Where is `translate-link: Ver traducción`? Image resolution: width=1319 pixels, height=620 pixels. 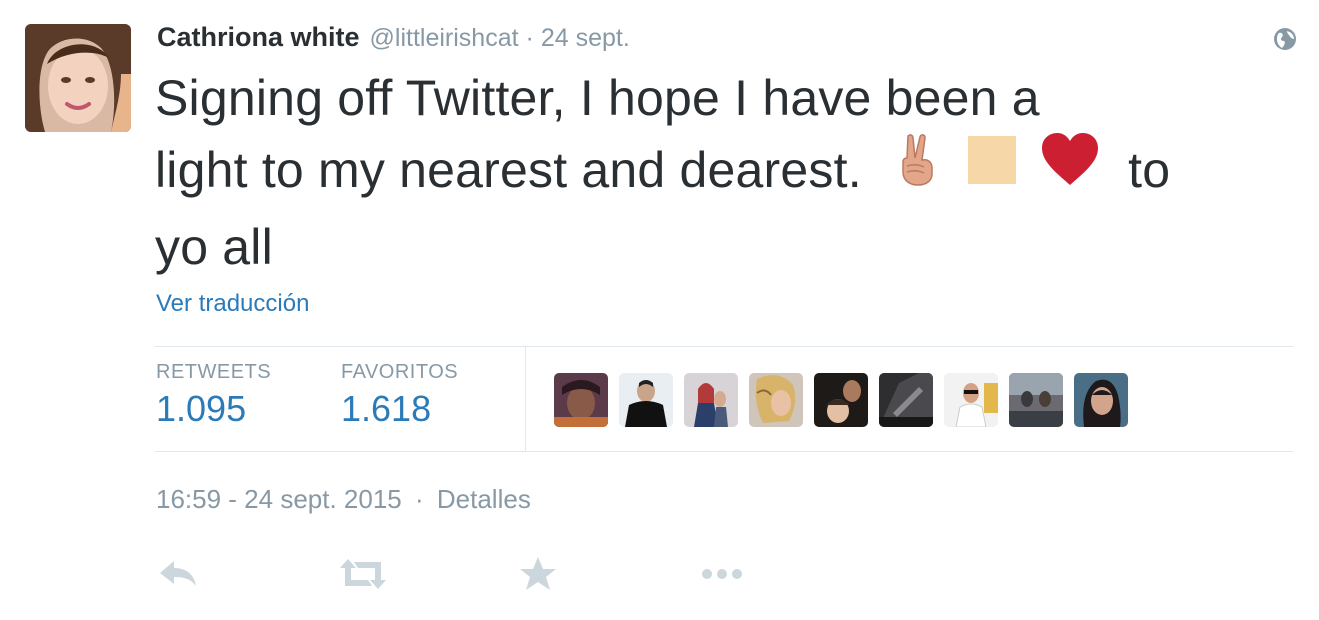 translate-link: Ver traducción is located at coordinates (232, 304).